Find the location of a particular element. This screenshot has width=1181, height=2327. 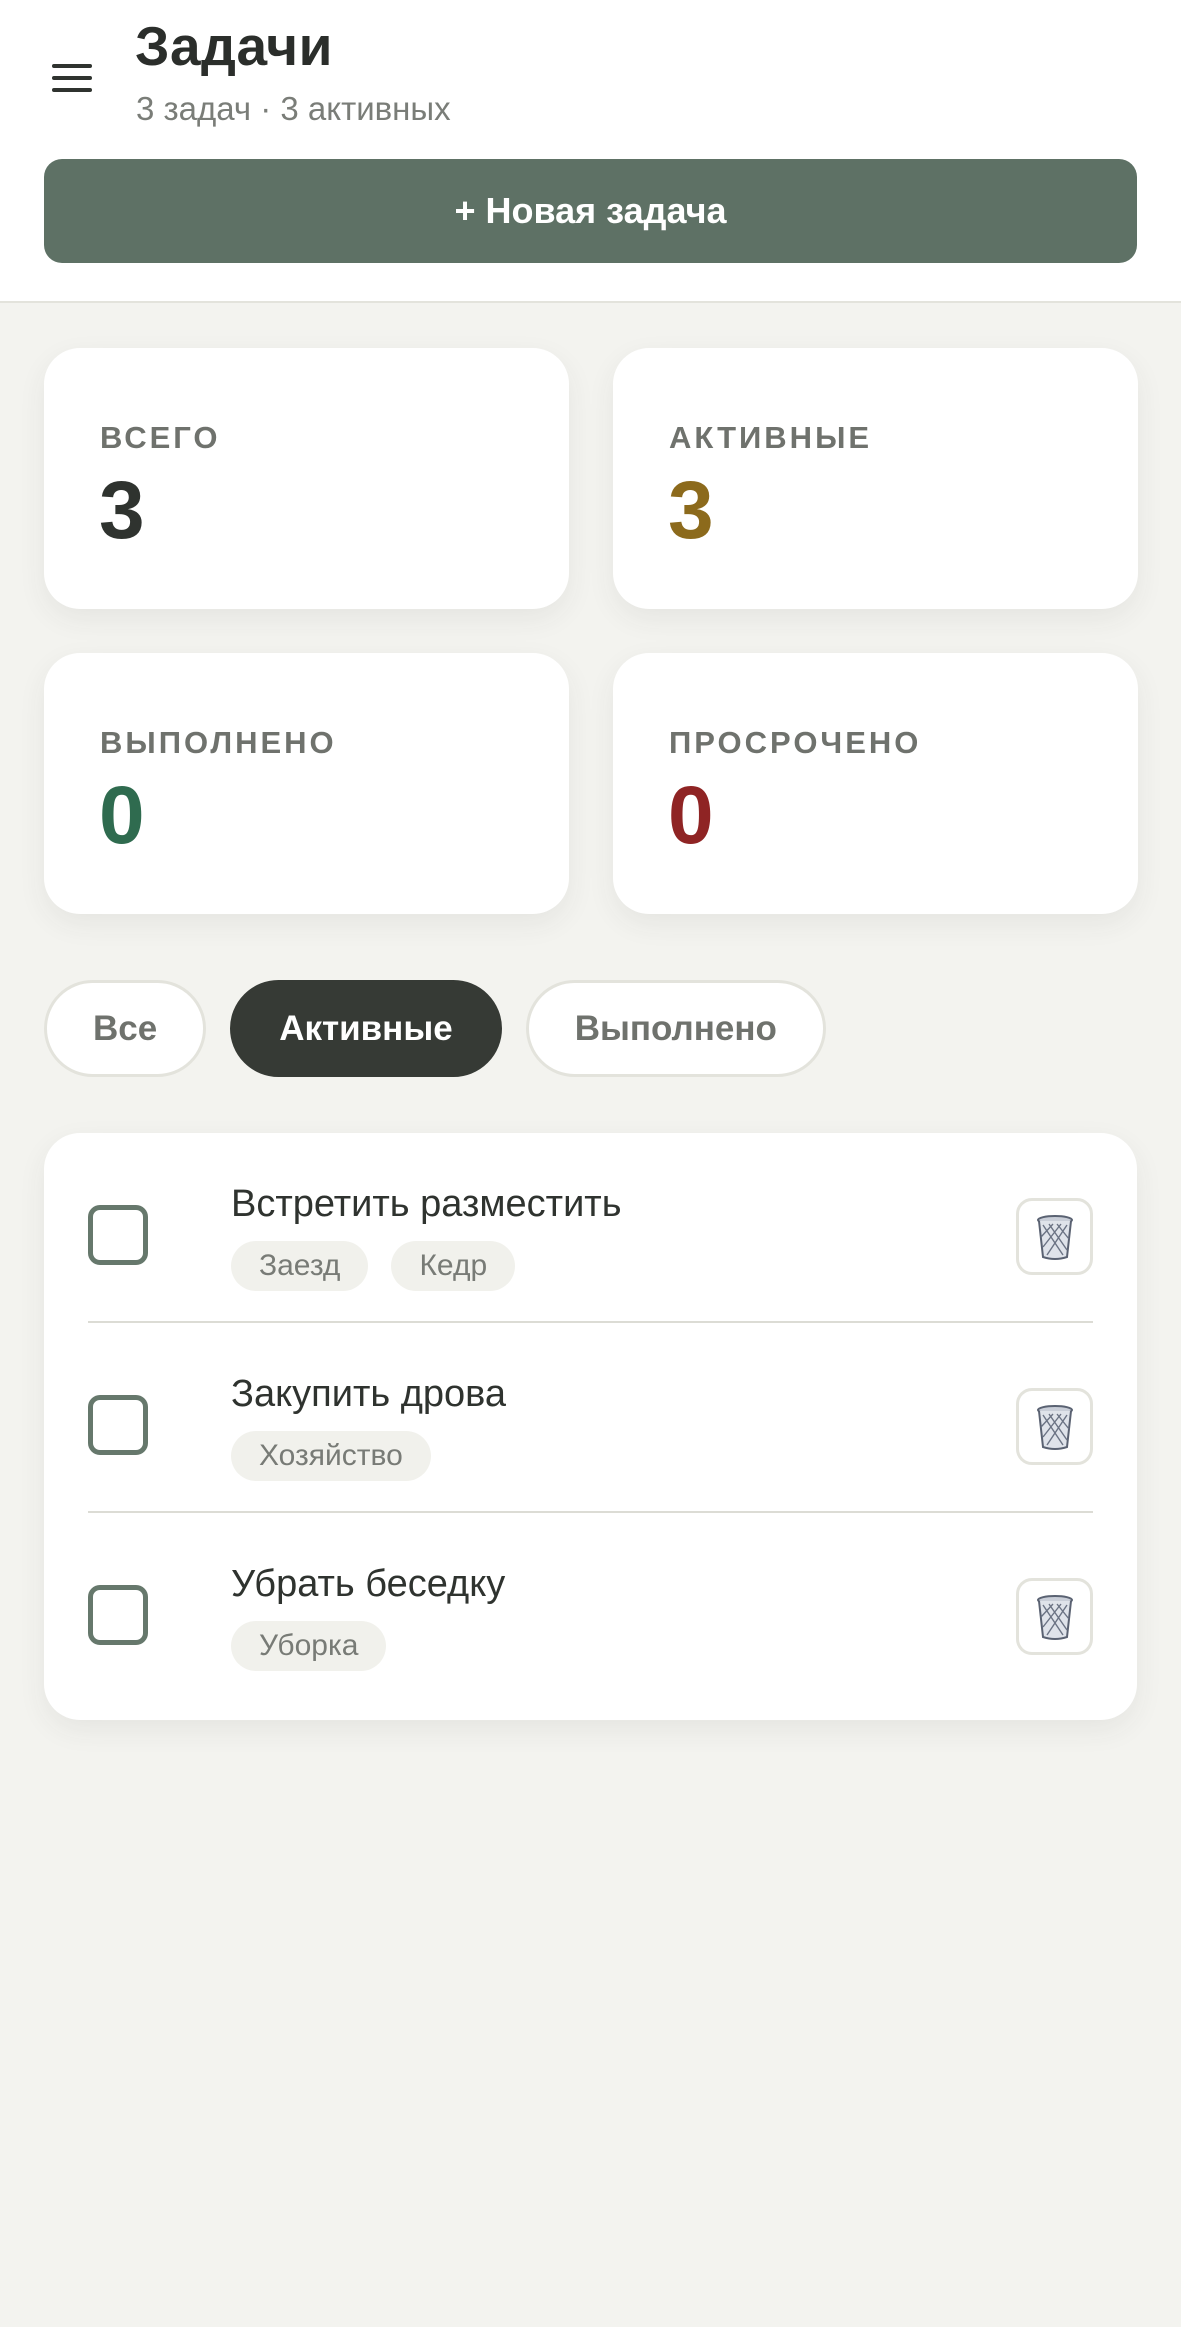

page-subtitle: 3 задач · 3 активных is located at coordinates (293, 108).